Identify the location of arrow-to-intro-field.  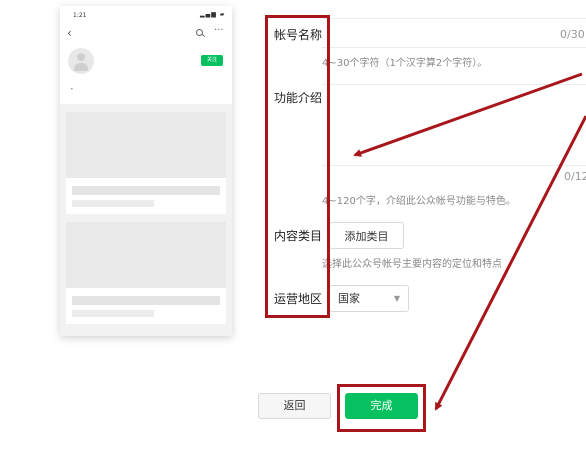
(468, 114).